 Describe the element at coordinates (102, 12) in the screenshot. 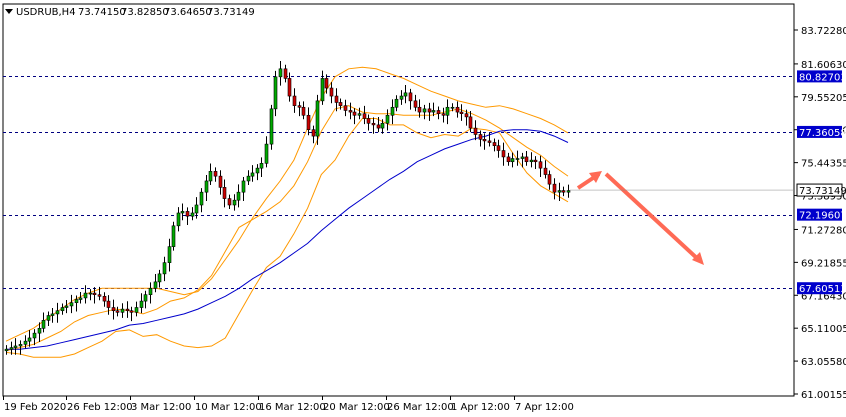

I see `ohlc-open: 73.74150` at that location.